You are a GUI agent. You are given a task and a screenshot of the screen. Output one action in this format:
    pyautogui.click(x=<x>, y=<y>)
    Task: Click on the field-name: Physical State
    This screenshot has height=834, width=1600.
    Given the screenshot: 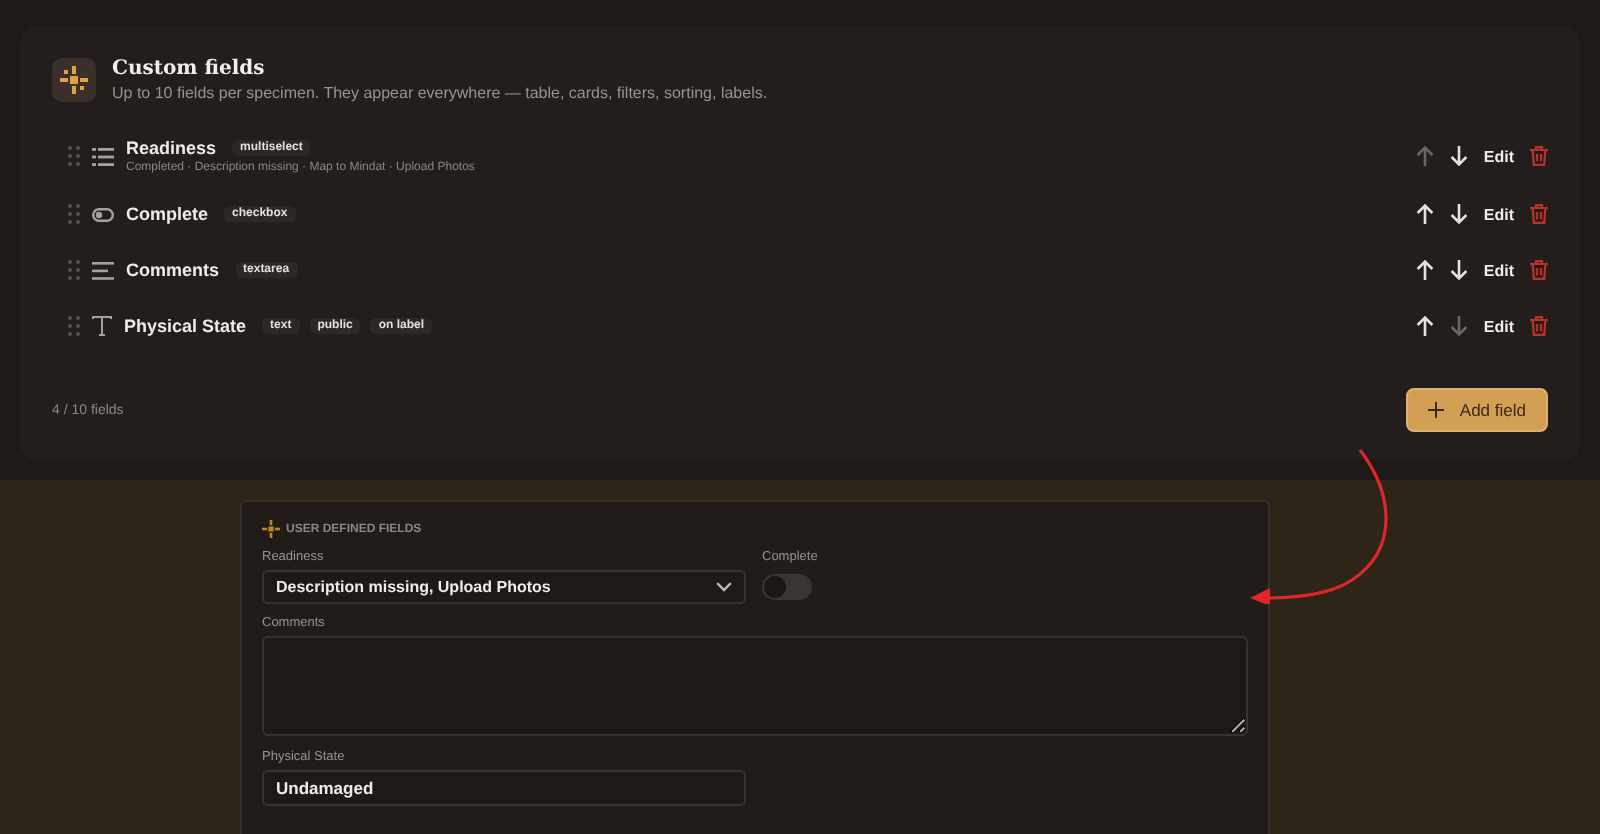 What is the action you would take?
    pyautogui.click(x=185, y=326)
    